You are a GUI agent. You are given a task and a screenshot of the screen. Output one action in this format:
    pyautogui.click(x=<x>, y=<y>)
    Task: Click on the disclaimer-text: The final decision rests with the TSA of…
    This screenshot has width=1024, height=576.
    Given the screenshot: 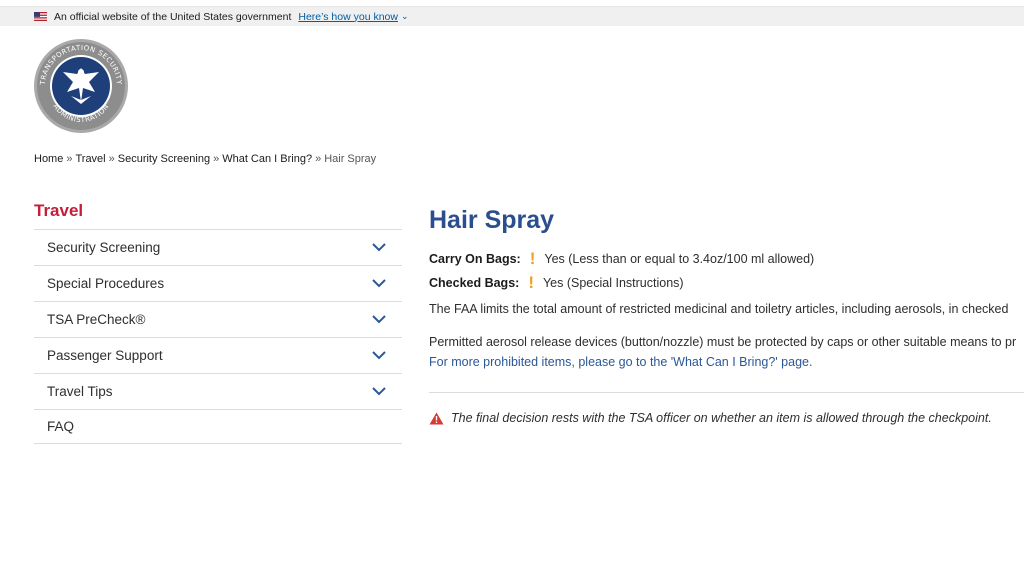 What is the action you would take?
    pyautogui.click(x=721, y=418)
    